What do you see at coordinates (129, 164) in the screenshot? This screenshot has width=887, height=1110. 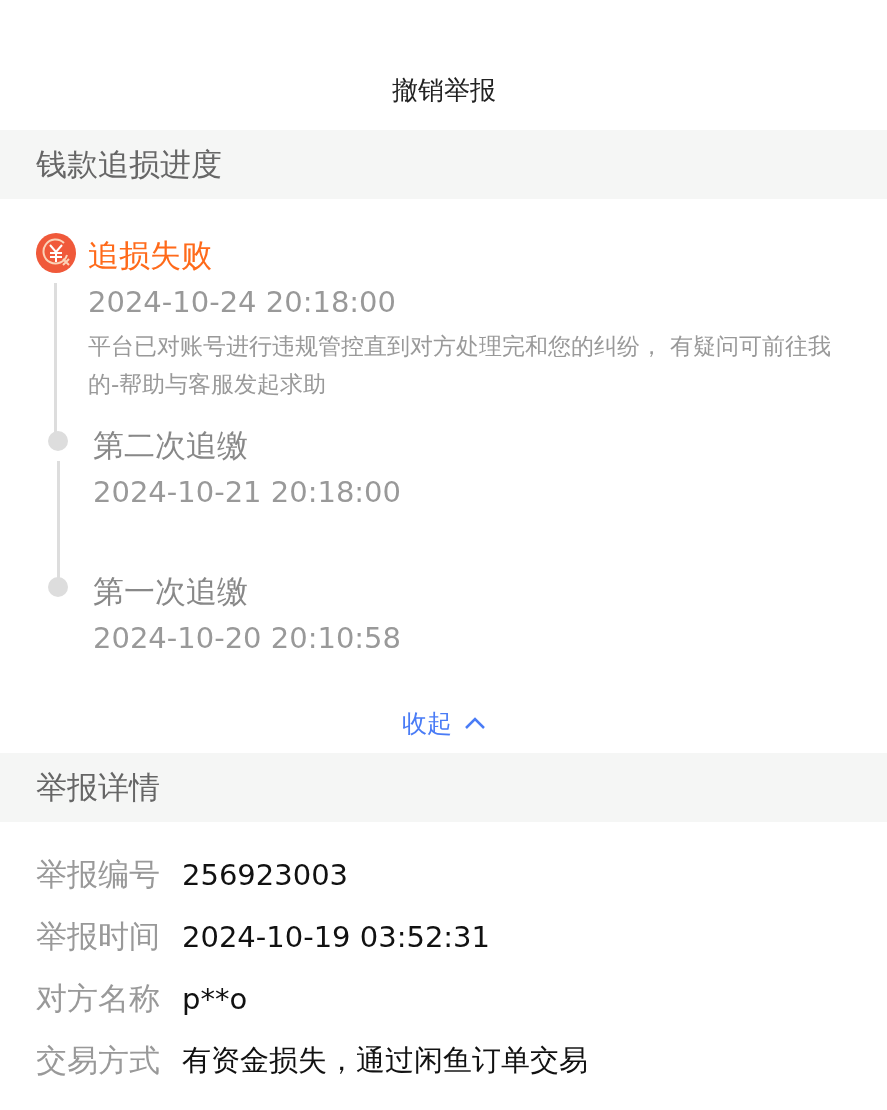 I see `section-title: 钱款追损进度` at bounding box center [129, 164].